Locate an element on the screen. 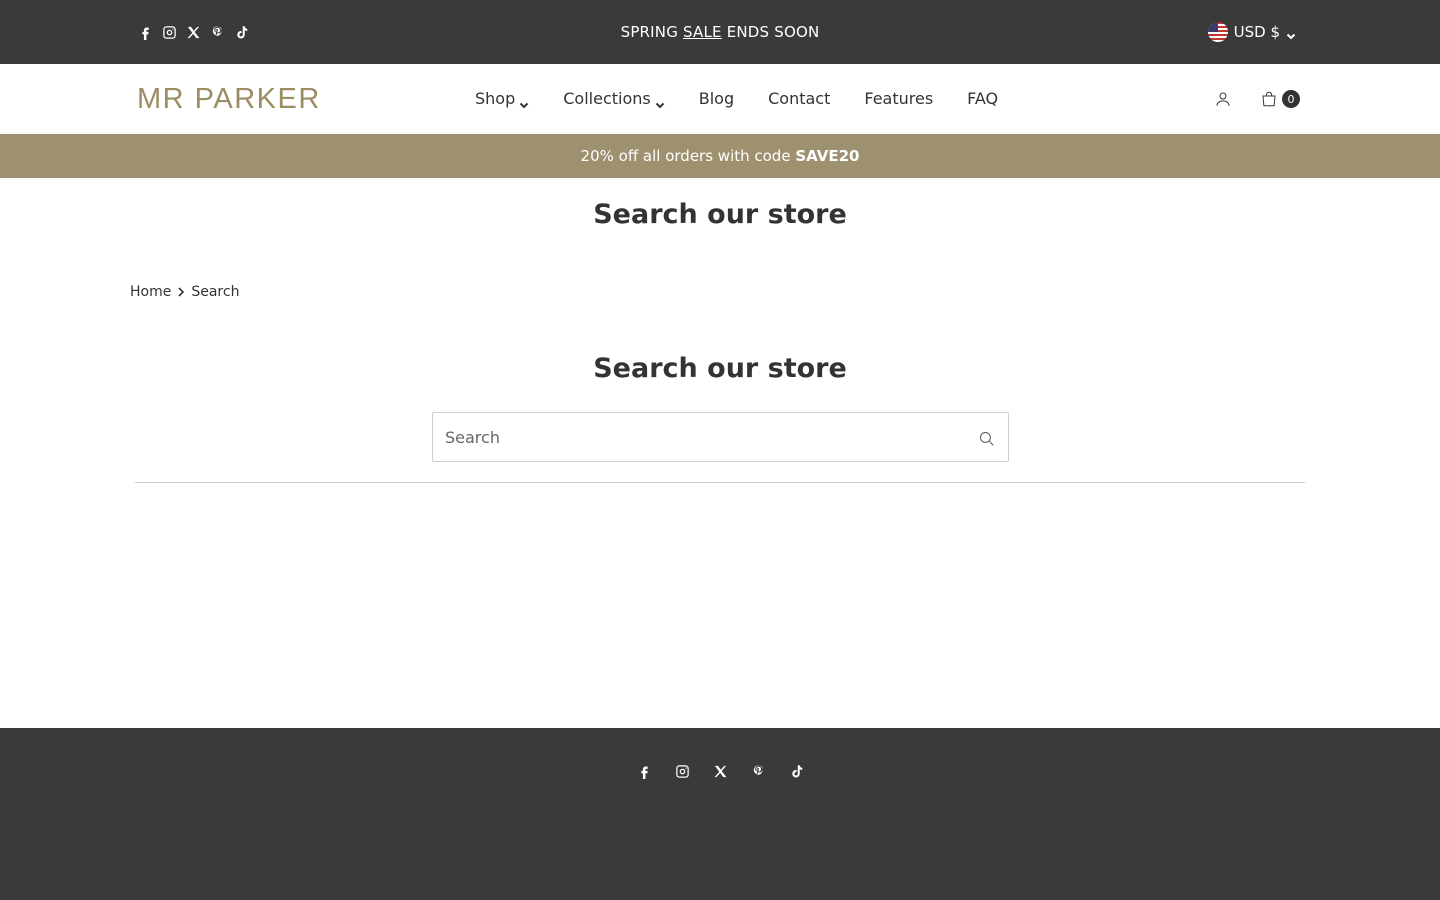 Image resolution: width=1440 pixels, height=900 pixels. nav-label: Shop is located at coordinates (495, 98).